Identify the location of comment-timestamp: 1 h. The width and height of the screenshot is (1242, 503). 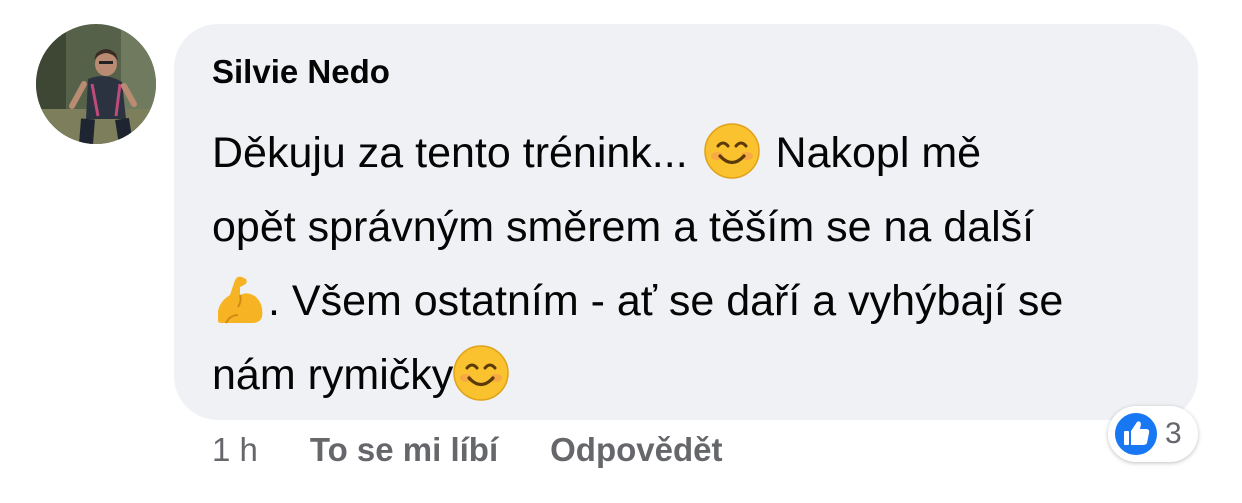
(235, 450).